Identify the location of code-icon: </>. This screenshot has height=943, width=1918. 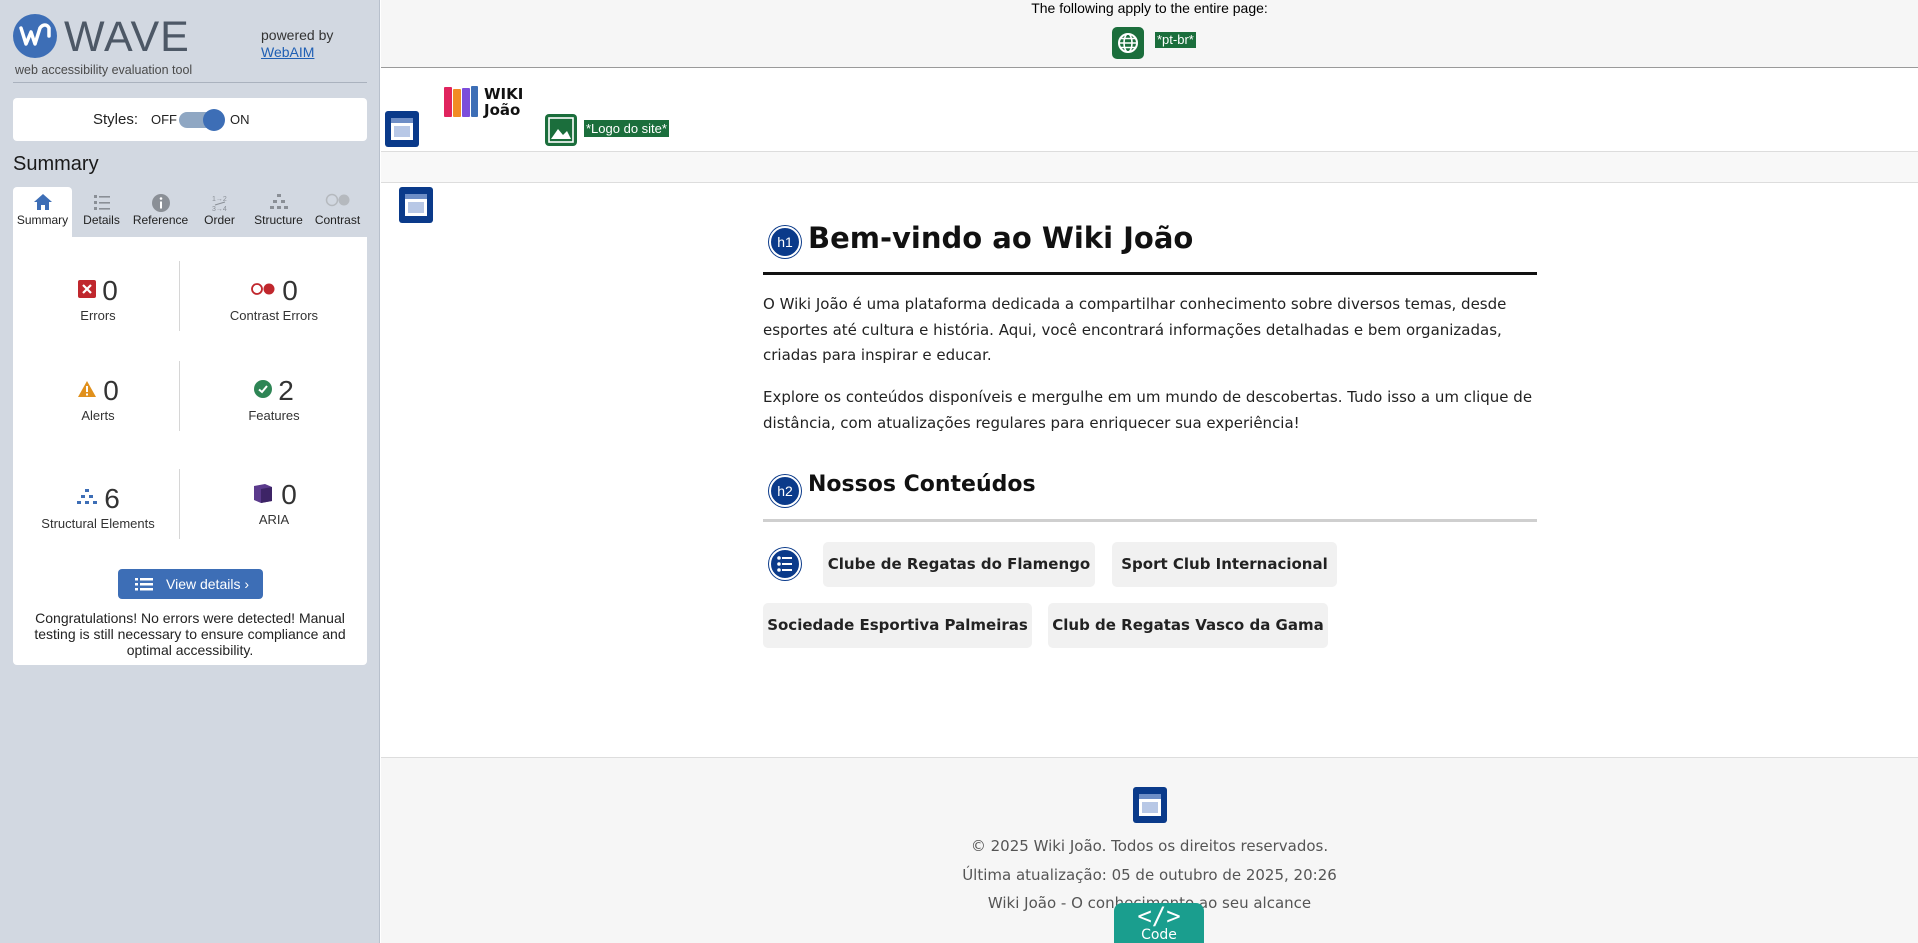
(1159, 916).